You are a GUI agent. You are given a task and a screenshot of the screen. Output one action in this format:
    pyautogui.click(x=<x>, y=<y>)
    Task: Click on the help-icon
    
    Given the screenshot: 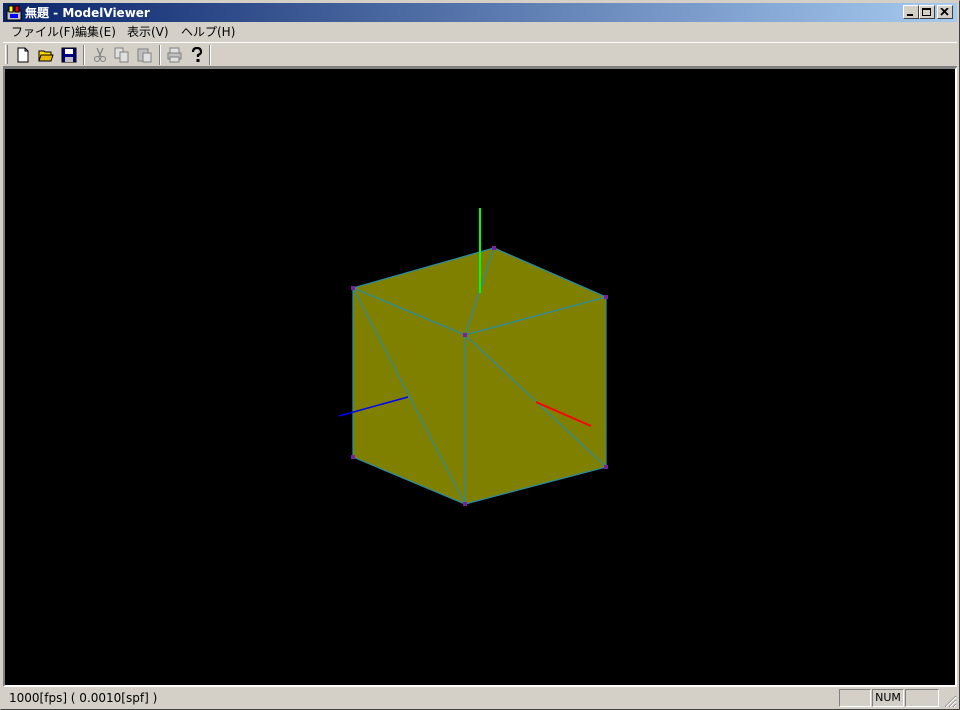 What is the action you would take?
    pyautogui.click(x=197, y=54)
    